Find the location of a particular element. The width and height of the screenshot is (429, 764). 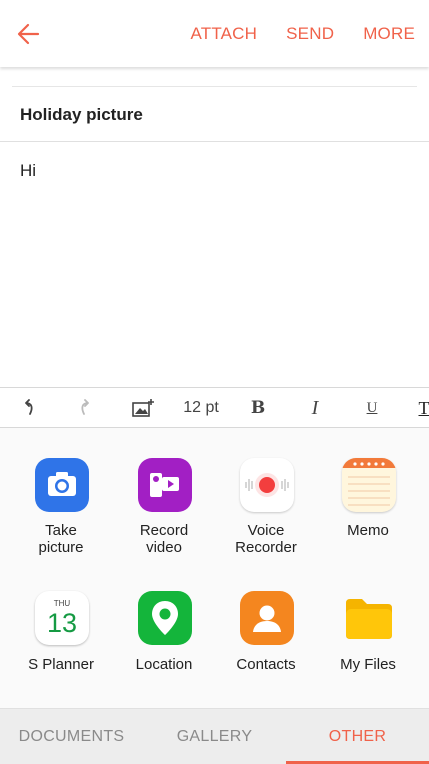

tile-label: S Planner is located at coordinates (61, 664).